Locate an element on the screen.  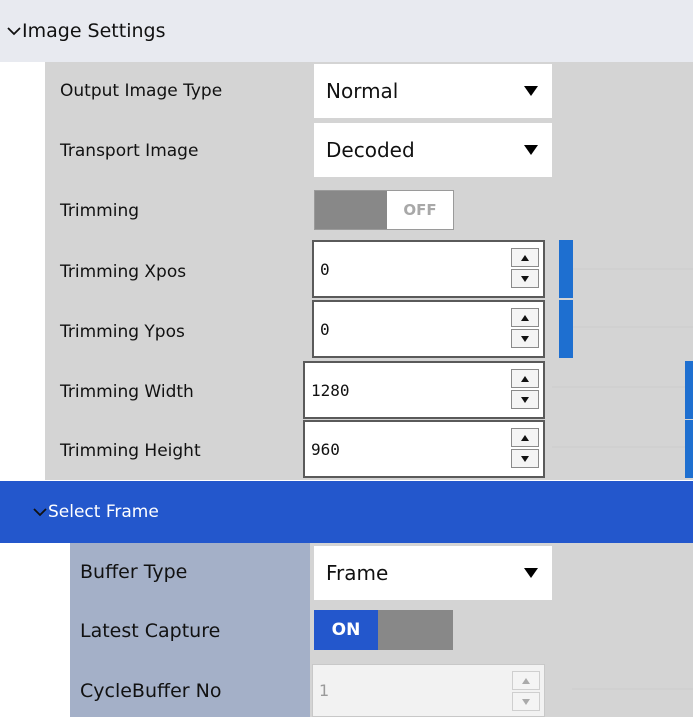
trimming-xpos-slider-thumb is located at coordinates (566, 269).